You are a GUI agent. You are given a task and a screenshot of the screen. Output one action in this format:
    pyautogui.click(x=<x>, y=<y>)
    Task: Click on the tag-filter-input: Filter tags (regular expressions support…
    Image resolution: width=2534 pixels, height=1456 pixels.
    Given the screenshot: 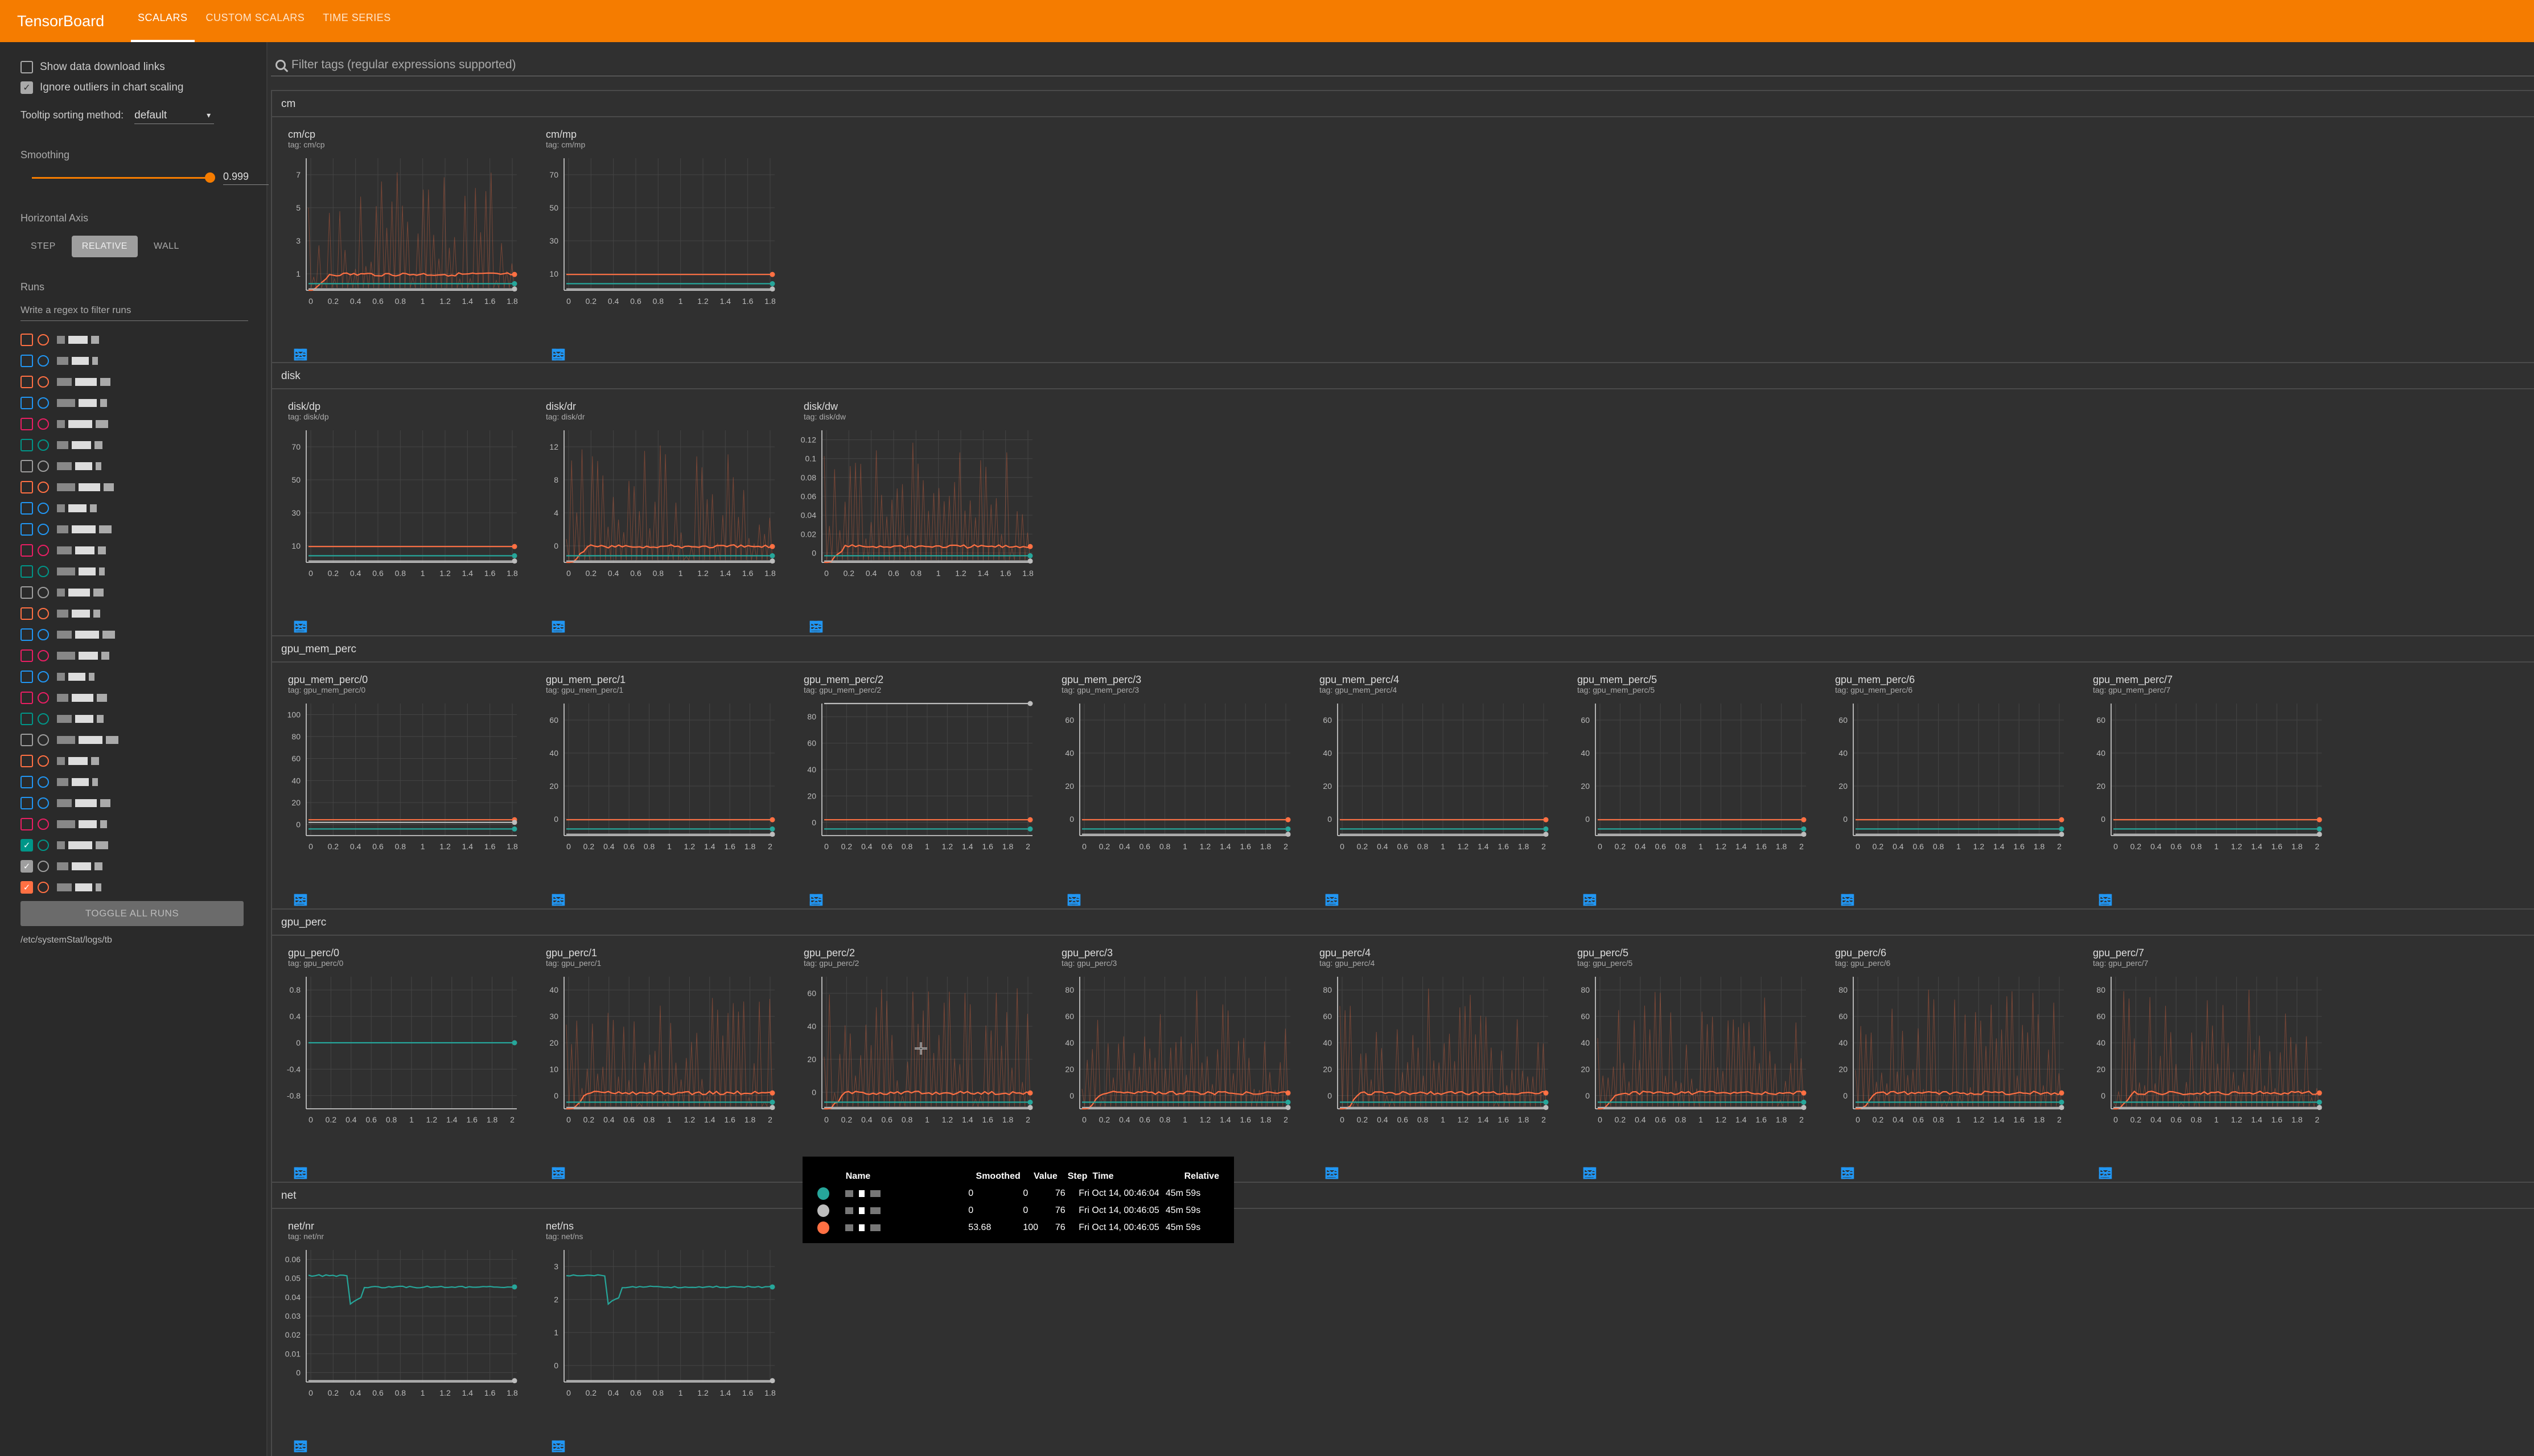 What is the action you would take?
    pyautogui.click(x=1402, y=65)
    